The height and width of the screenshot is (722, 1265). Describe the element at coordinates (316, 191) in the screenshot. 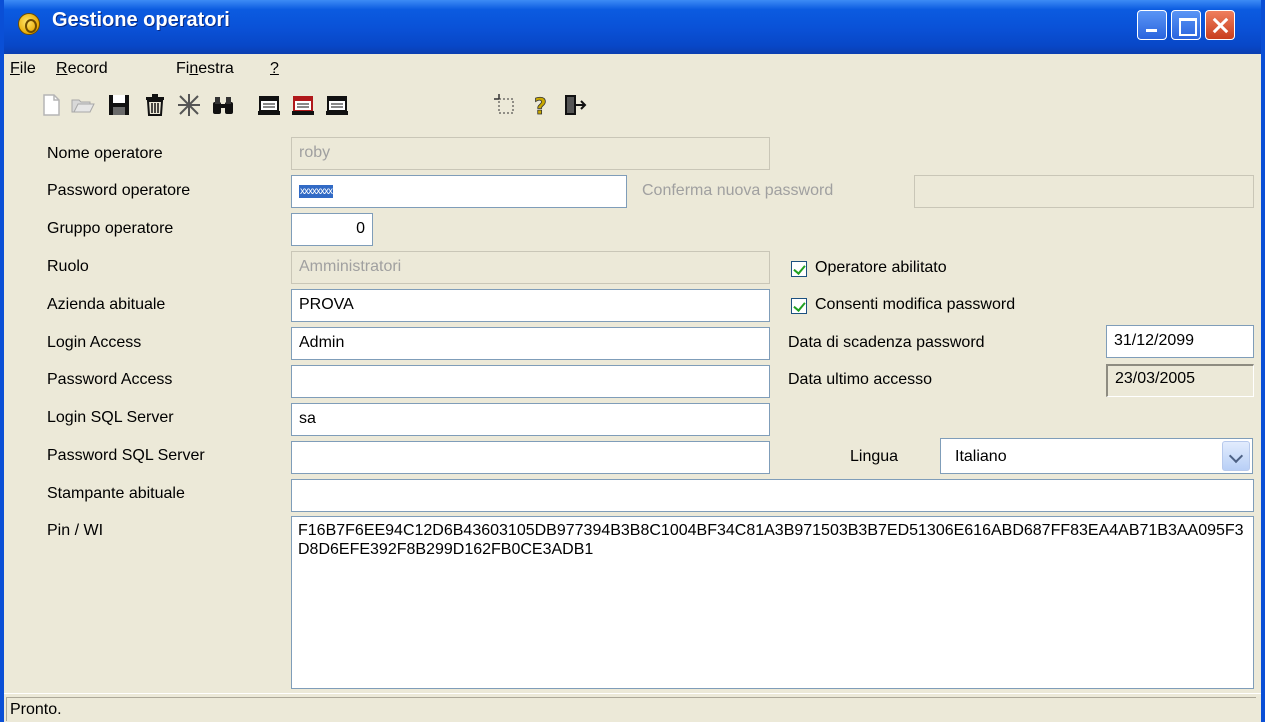

I see `password-operatore-value: xxxxxxxx` at that location.